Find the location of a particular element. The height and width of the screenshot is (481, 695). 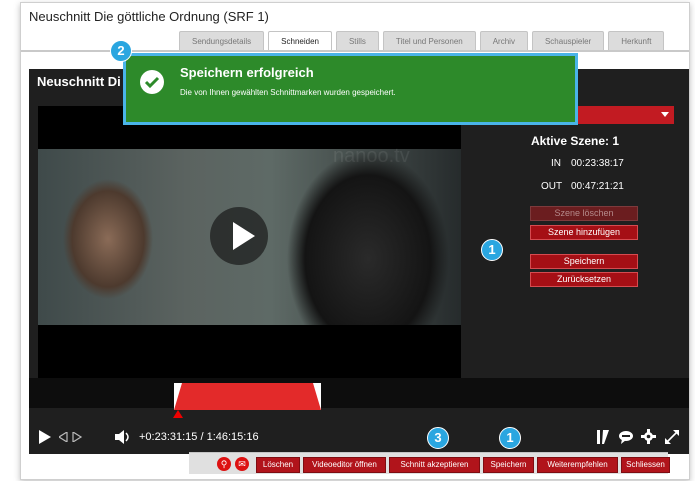

add-scene-button: Szene hinzufügen is located at coordinates (584, 232).